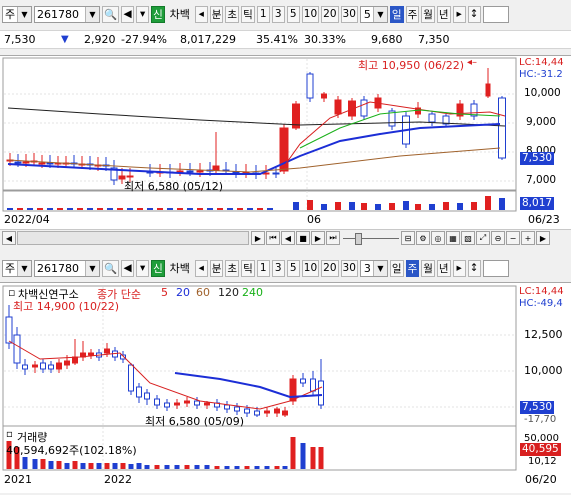  What do you see at coordinates (543, 238) in the screenshot?
I see `more-right-button: ▶` at bounding box center [543, 238].